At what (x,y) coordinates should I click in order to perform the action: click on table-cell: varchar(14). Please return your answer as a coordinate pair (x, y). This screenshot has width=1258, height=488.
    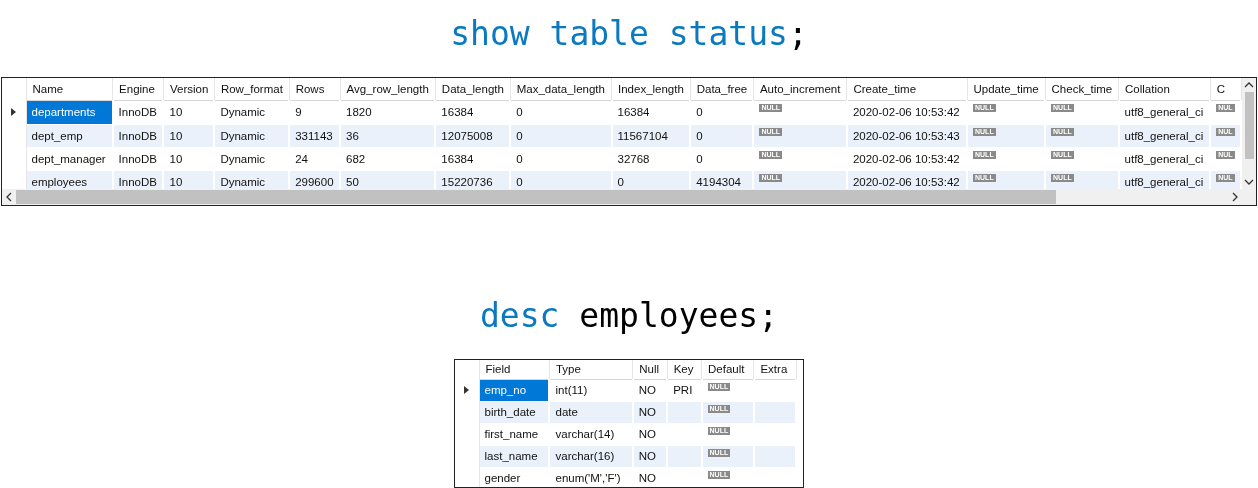
    Looking at the image, I should click on (585, 434).